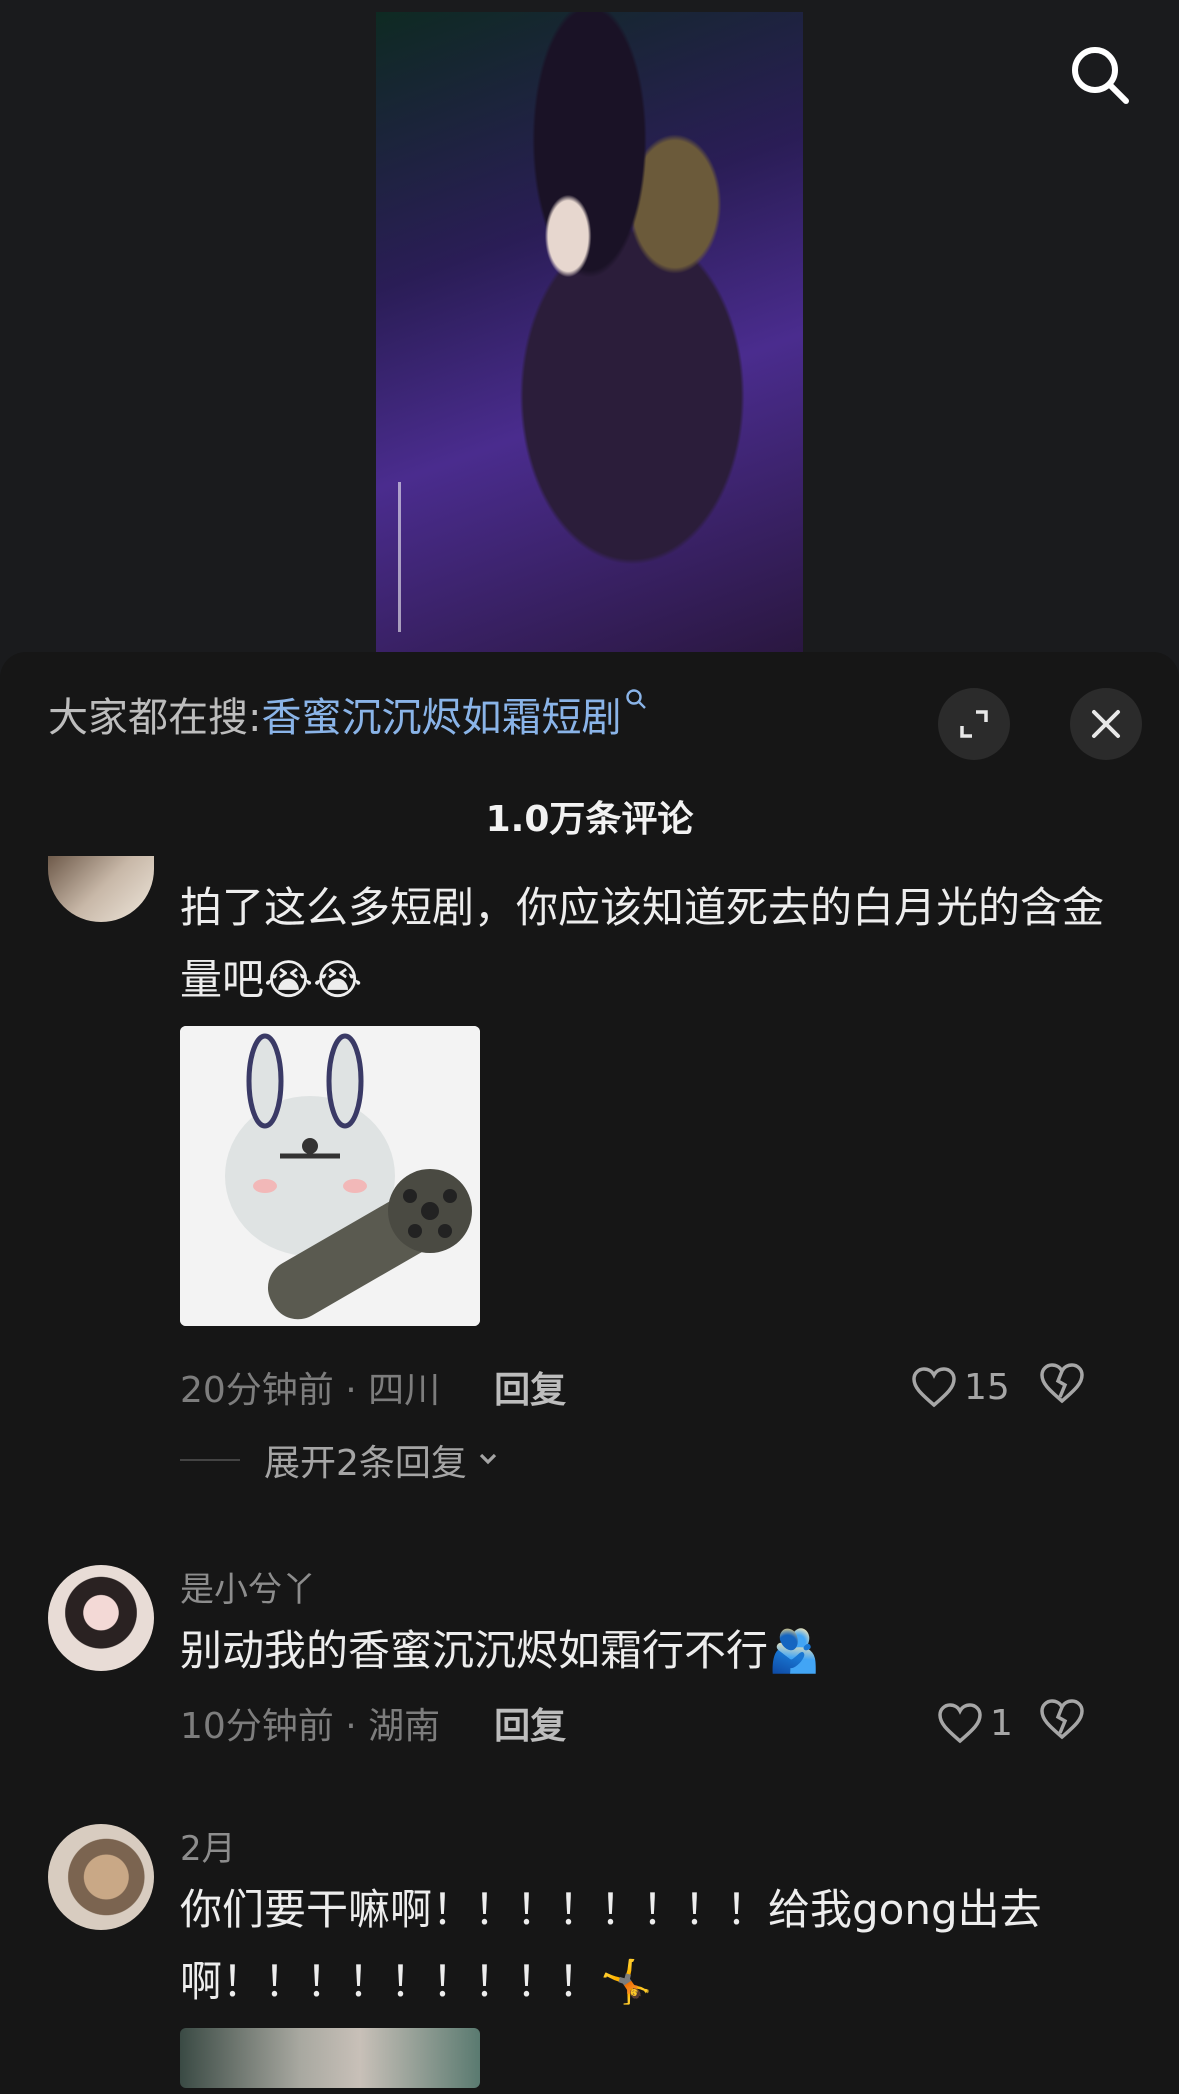 The width and height of the screenshot is (1179, 2094). I want to click on search-icon, so click(1100, 75).